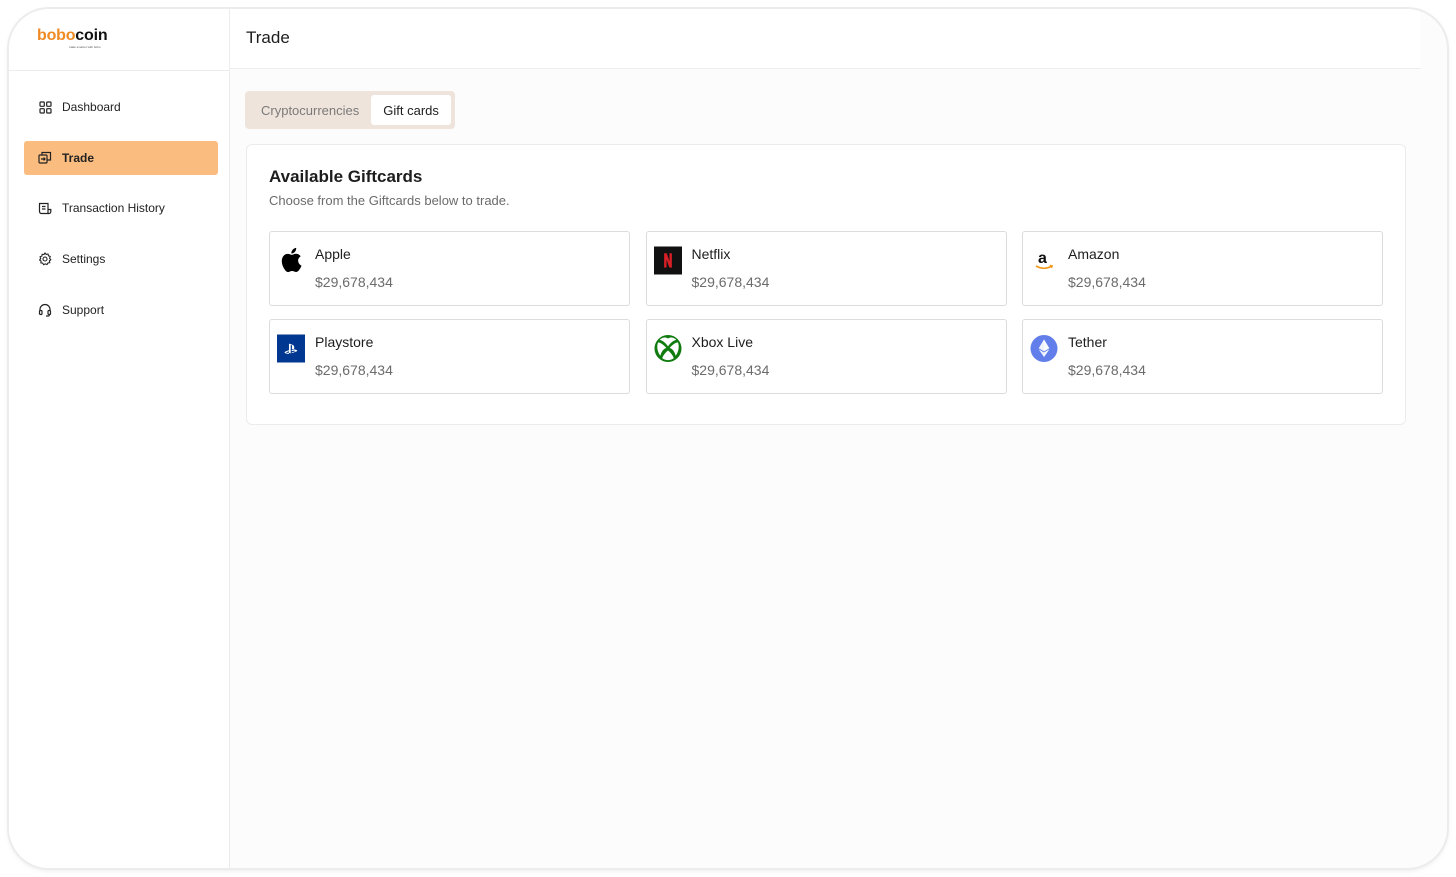  Describe the element at coordinates (45, 158) in the screenshot. I see `exchange-icon` at that location.